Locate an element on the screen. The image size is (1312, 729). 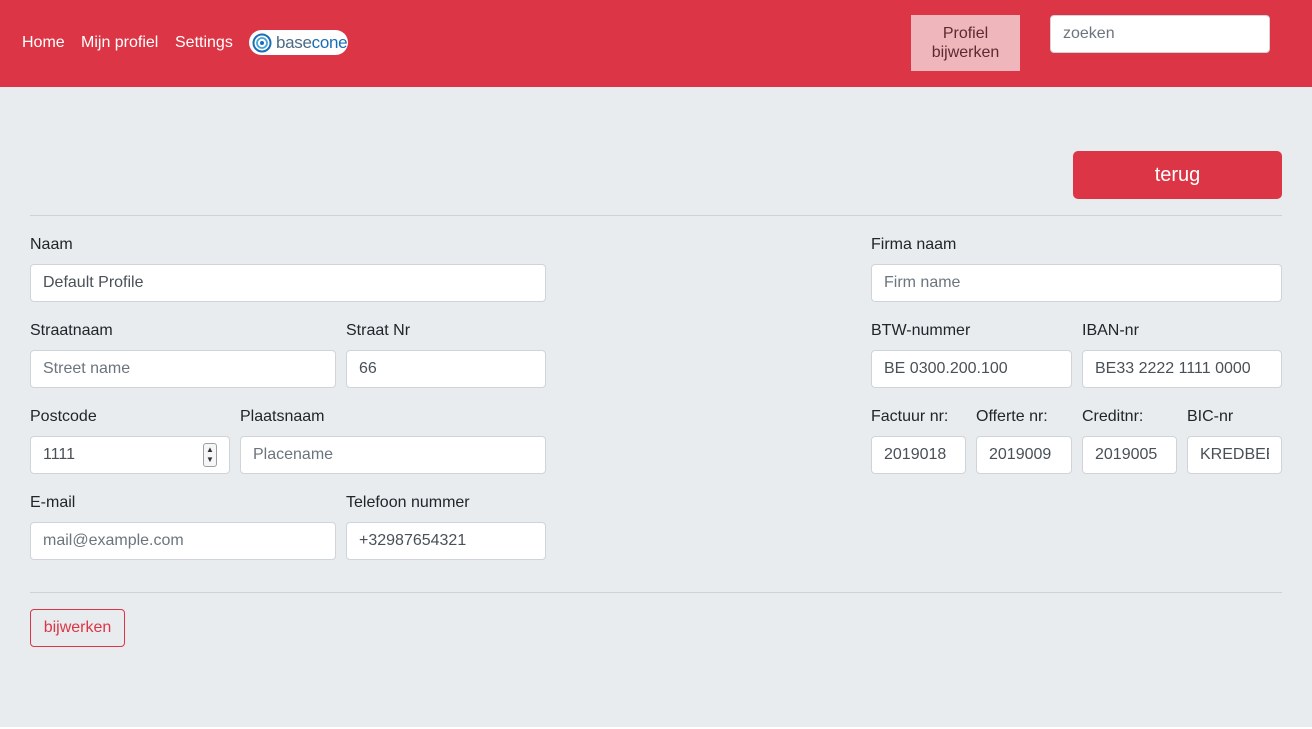
quote-nr-label: Offerte nr: is located at coordinates (1012, 416).